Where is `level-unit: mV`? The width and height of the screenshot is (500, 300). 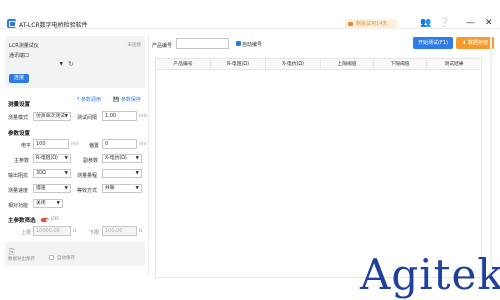
level-unit: mV is located at coordinates (75, 144).